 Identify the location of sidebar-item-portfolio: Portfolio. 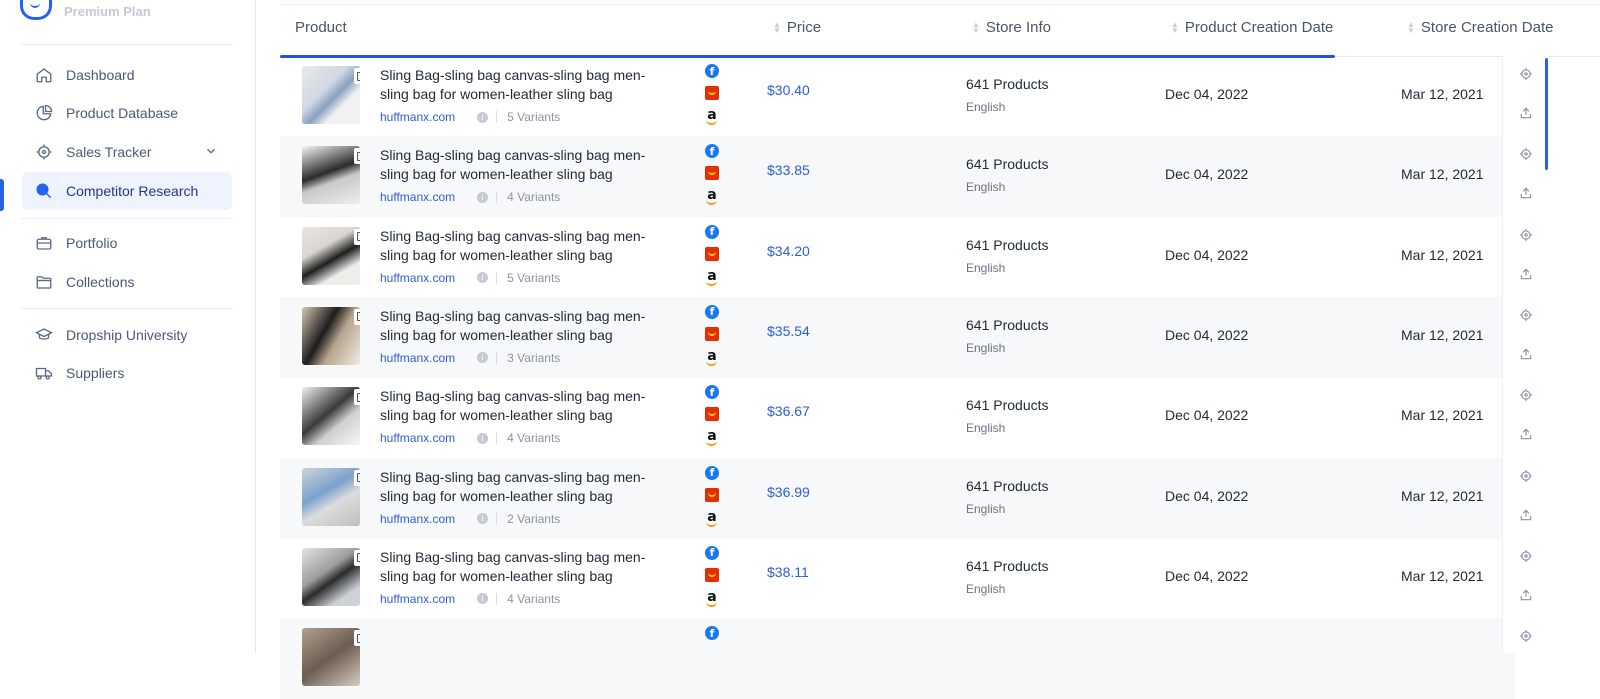
(127, 243).